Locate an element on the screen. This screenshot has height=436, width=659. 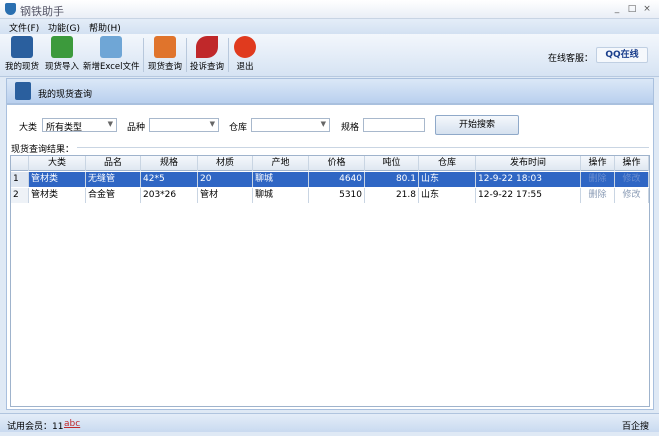
row-number: 1 is located at coordinates (20, 179).